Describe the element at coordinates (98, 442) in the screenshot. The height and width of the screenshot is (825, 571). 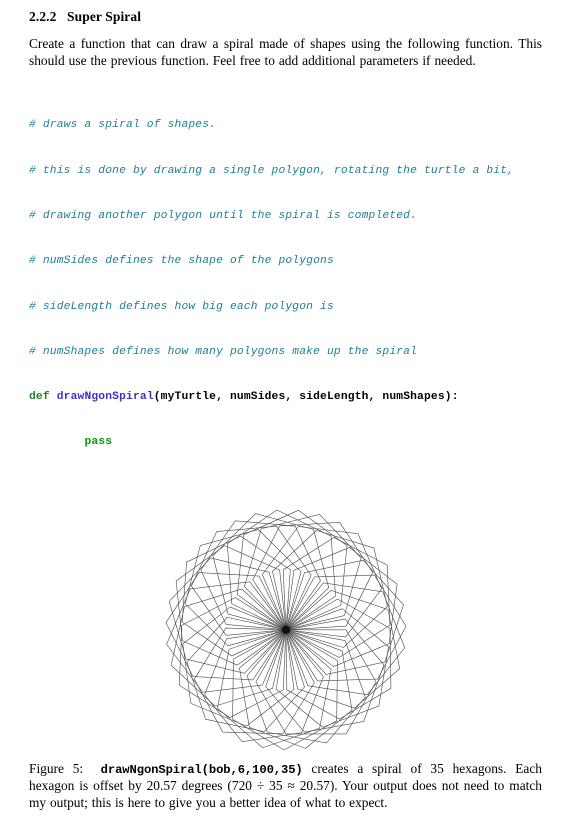
I see `pass-keyword: pass` at that location.